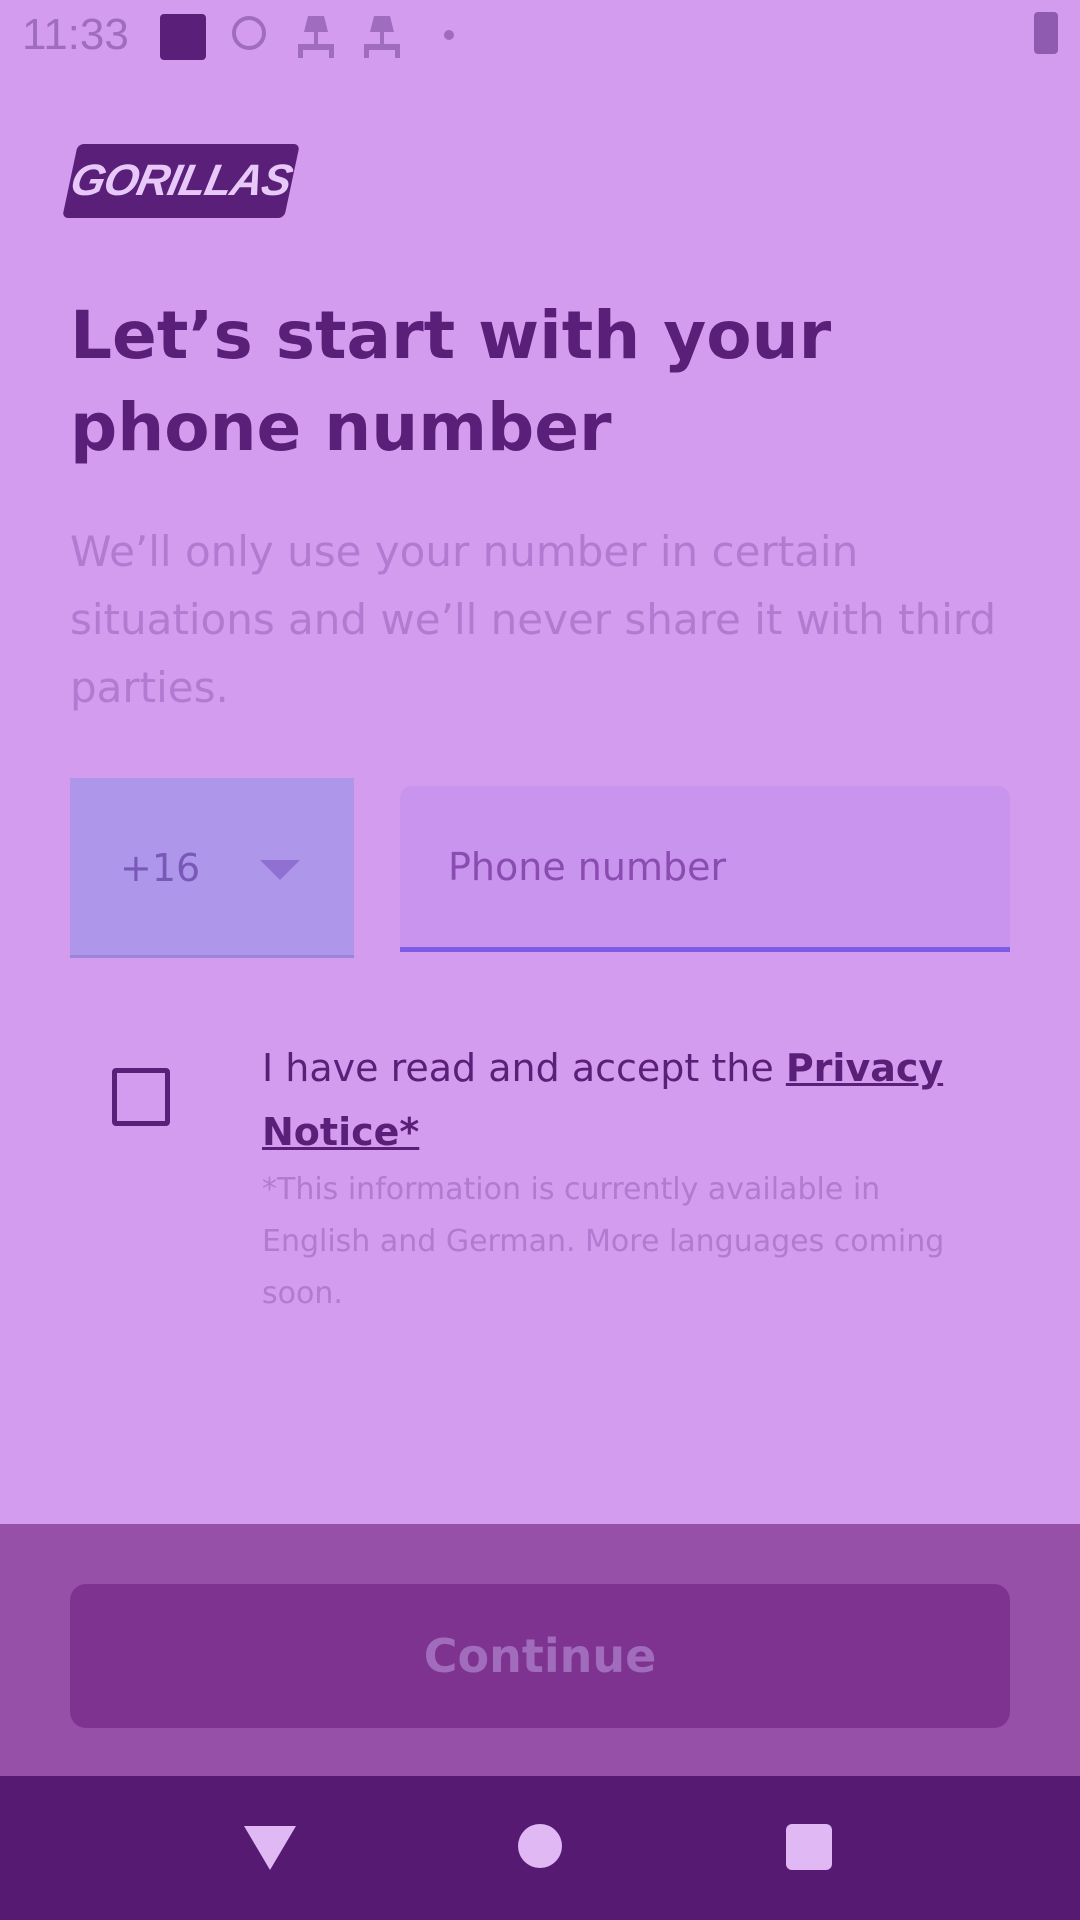  I want to click on recents-icon, so click(809, 1847).